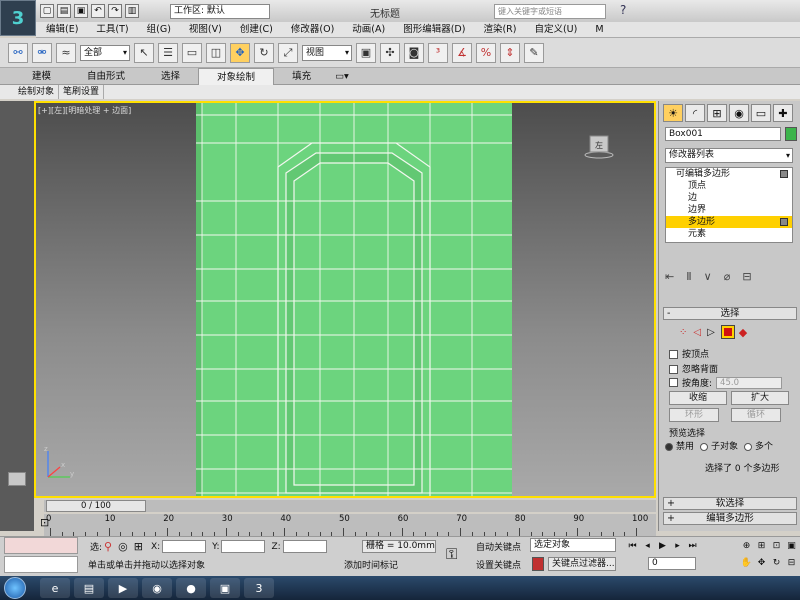  I want to click on maxscript-listener-input, so click(41, 545).